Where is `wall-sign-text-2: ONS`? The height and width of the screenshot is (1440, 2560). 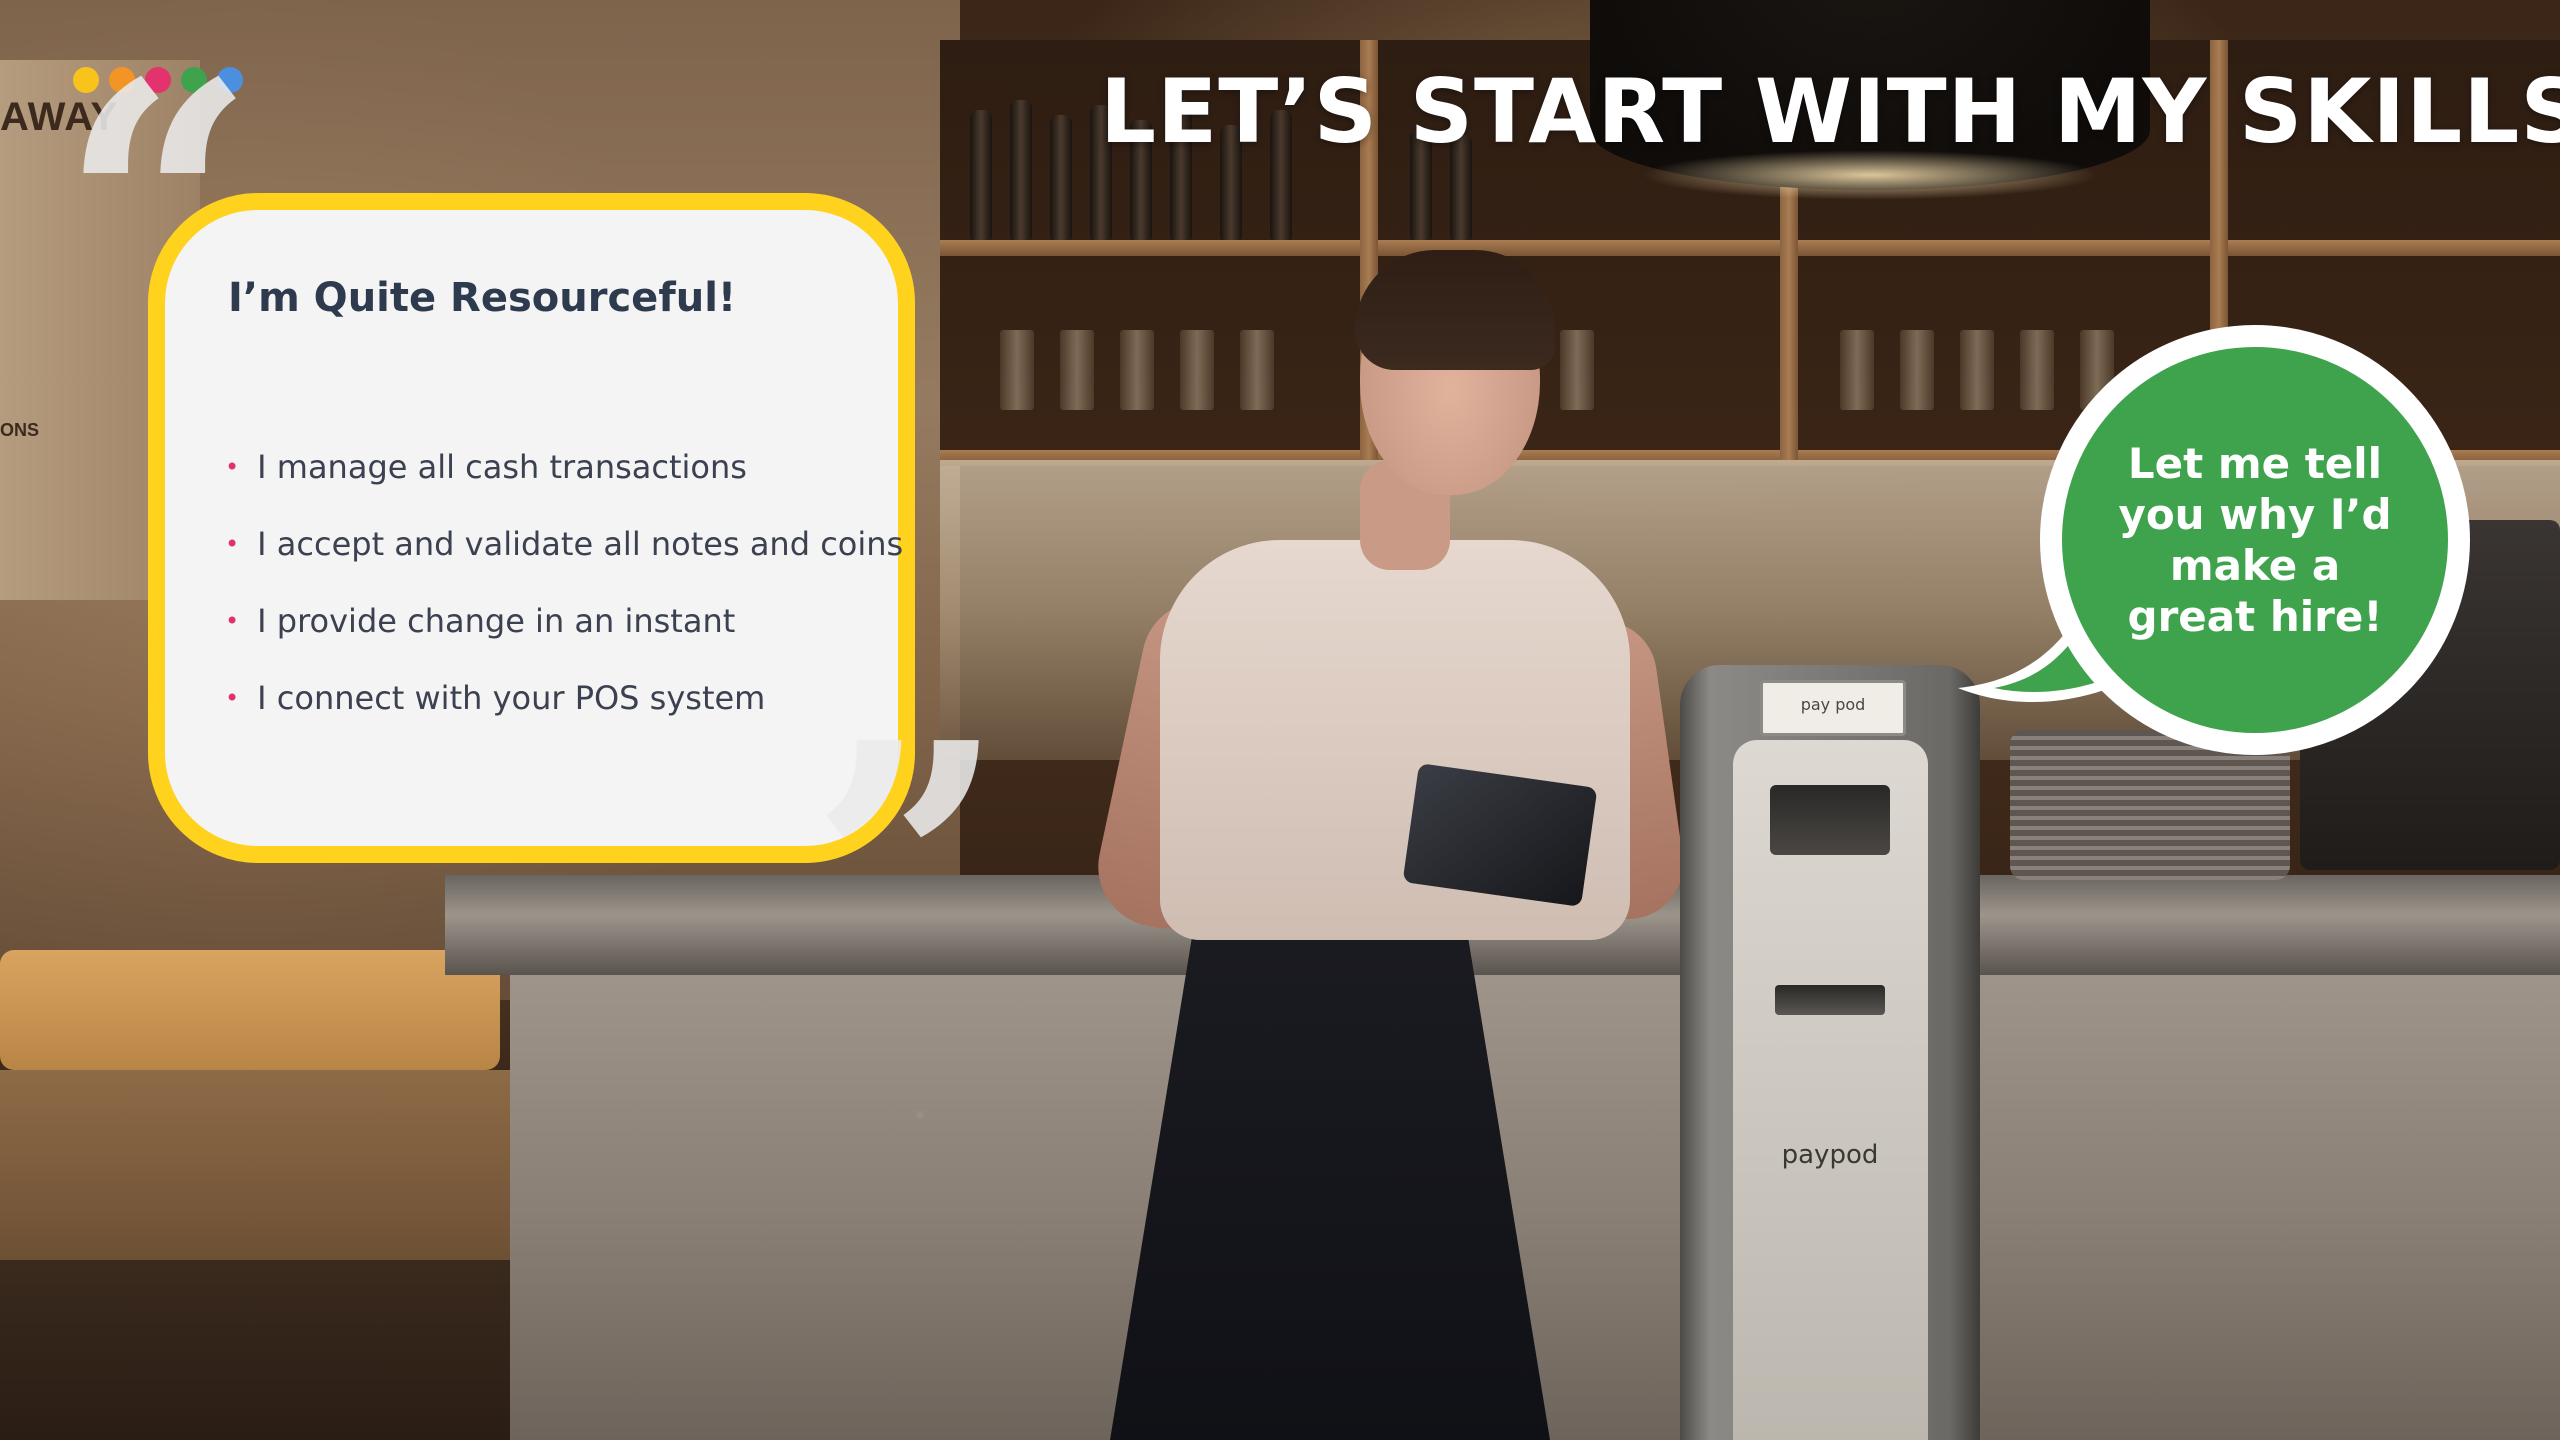 wall-sign-text-2: ONS is located at coordinates (20, 430).